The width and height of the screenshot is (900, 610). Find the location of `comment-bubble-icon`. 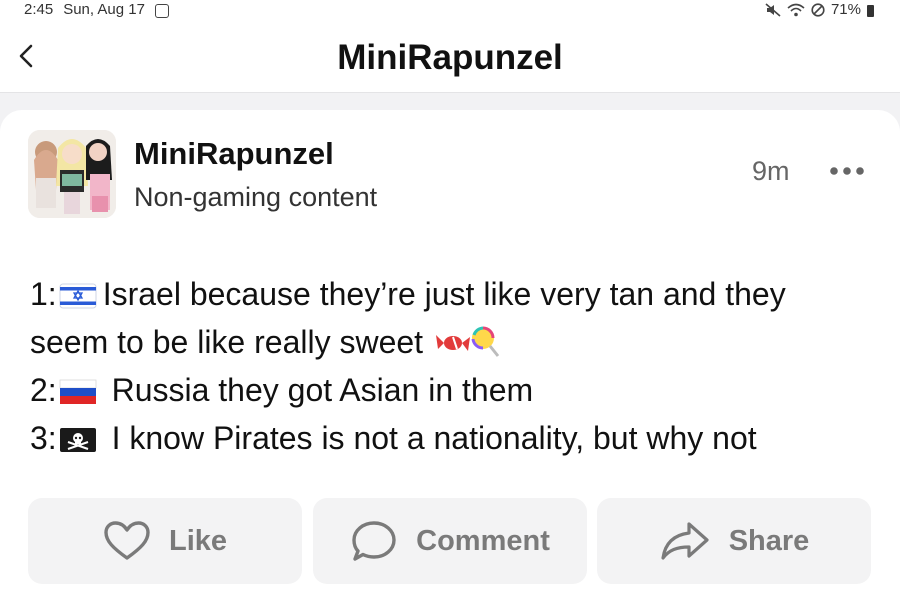

comment-bubble-icon is located at coordinates (374, 541).